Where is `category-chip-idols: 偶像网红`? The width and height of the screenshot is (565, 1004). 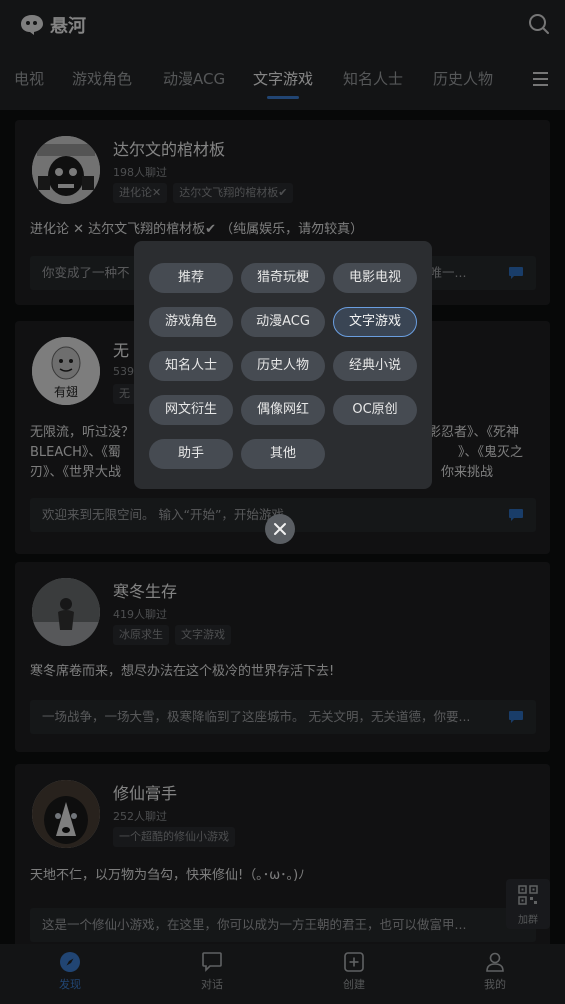 category-chip-idols: 偶像网红 is located at coordinates (283, 410).